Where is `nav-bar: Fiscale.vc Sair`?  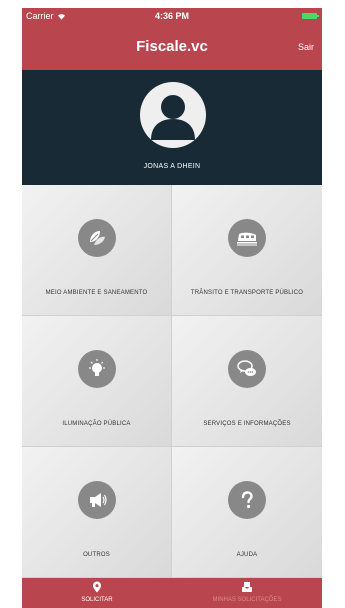 nav-bar: Fiscale.vc Sair is located at coordinates (172, 47).